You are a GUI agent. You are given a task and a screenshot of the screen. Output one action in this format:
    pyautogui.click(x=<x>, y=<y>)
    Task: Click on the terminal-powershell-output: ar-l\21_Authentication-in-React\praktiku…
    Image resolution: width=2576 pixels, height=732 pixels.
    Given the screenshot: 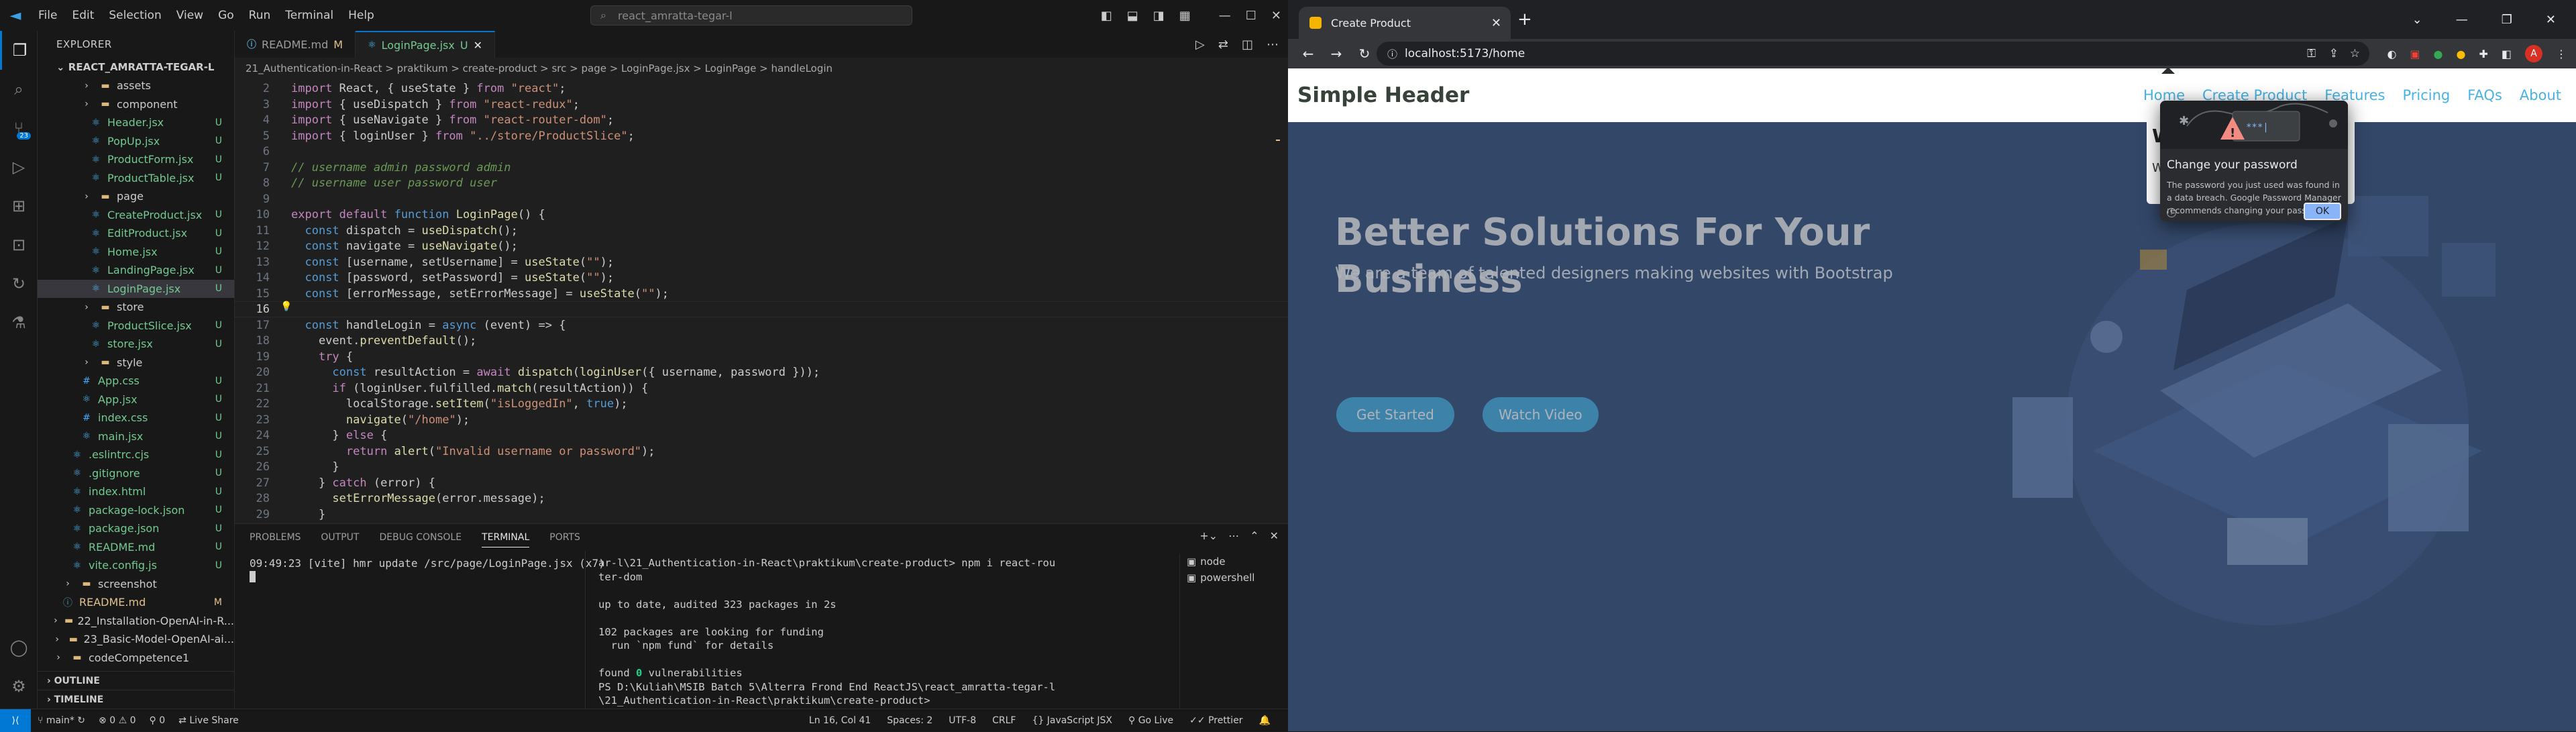 What is the action you would take?
    pyautogui.click(x=826, y=632)
    